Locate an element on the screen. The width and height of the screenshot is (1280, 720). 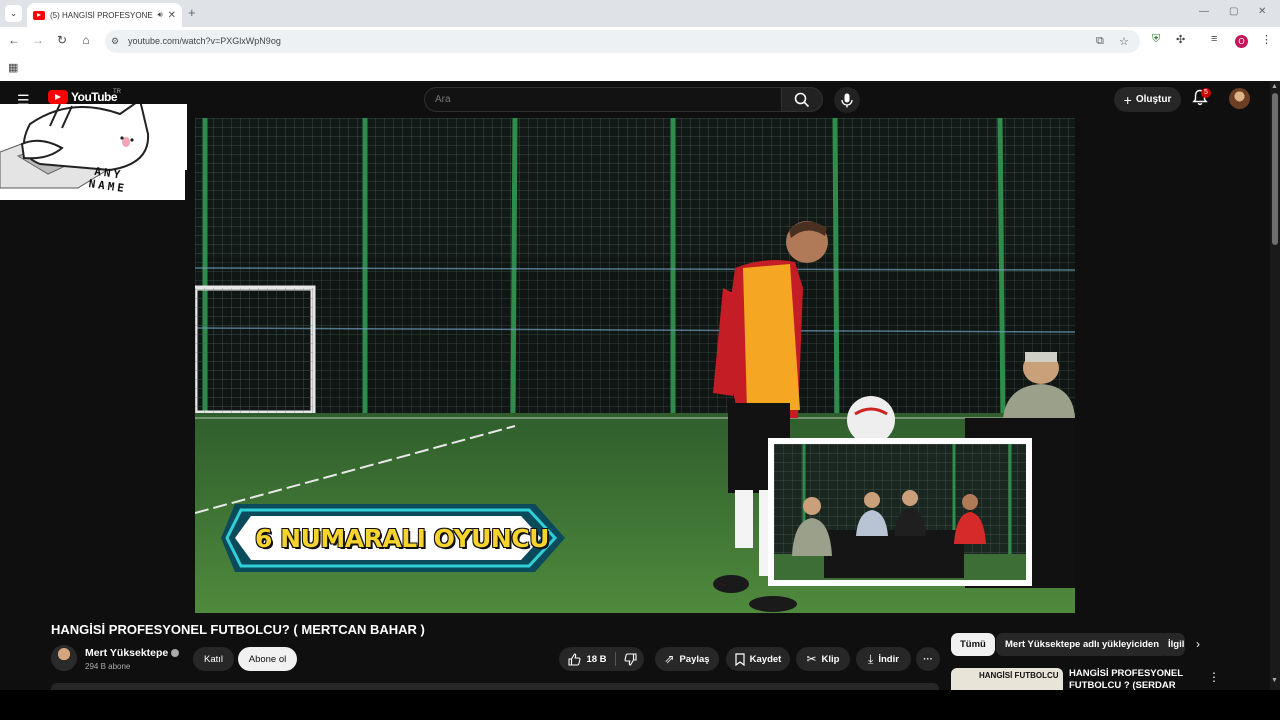
download-icon: ⤓ is located at coordinates (871, 658).